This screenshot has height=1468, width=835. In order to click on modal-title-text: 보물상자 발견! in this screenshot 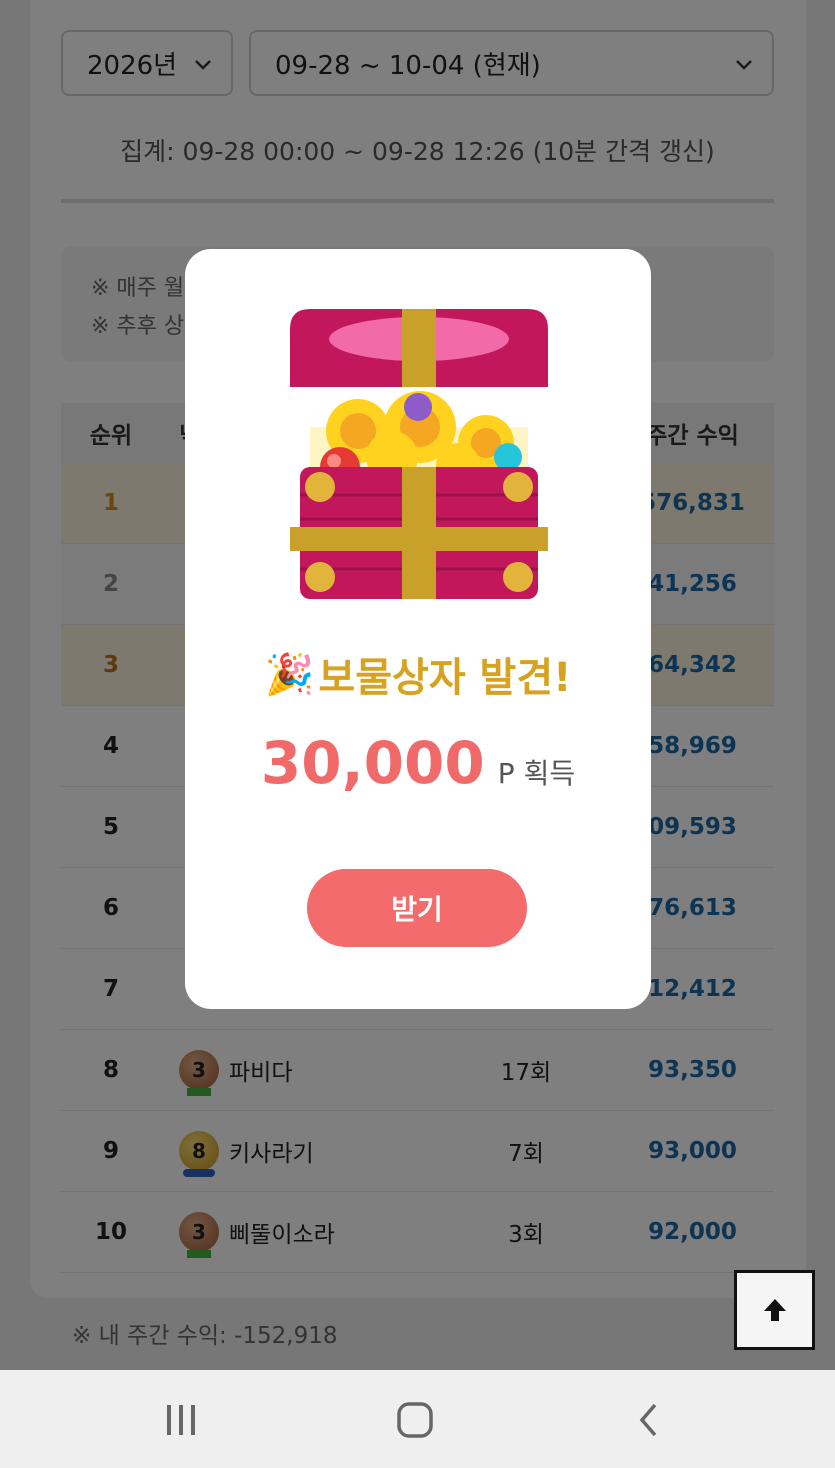, I will do `click(445, 678)`.